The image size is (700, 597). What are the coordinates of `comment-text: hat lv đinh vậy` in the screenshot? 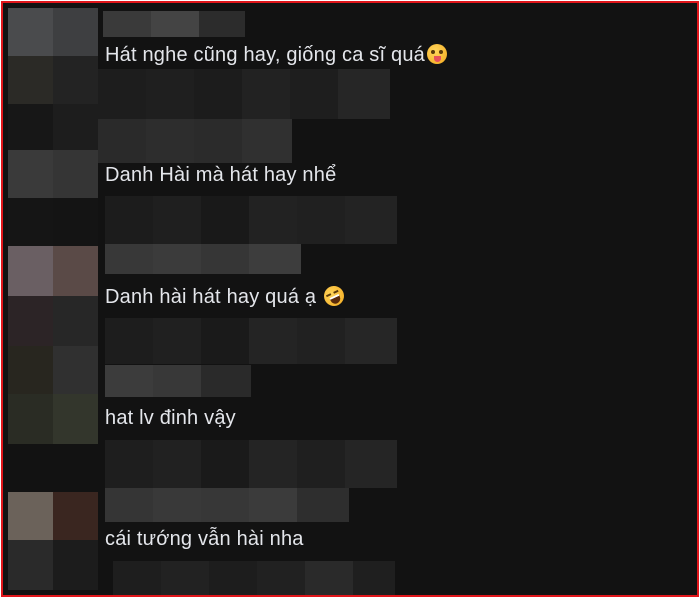 It's located at (170, 418).